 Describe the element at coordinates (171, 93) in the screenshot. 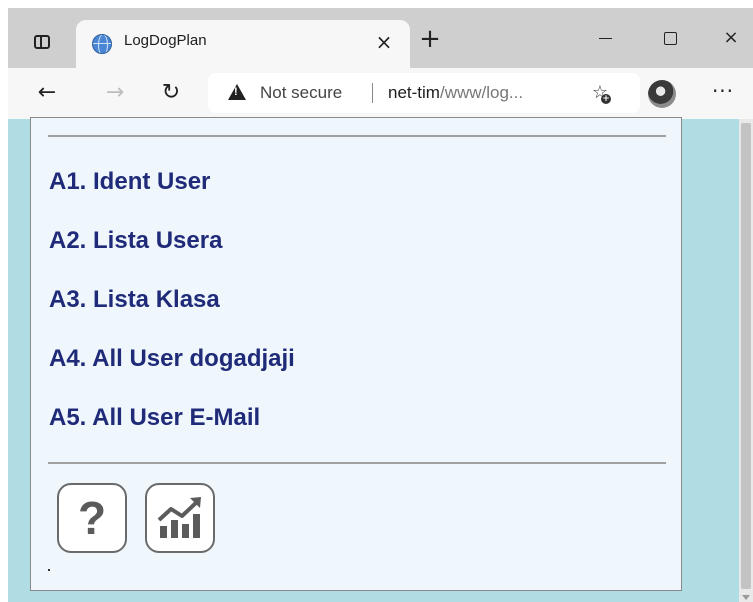

I see `reload-button: ↻` at that location.